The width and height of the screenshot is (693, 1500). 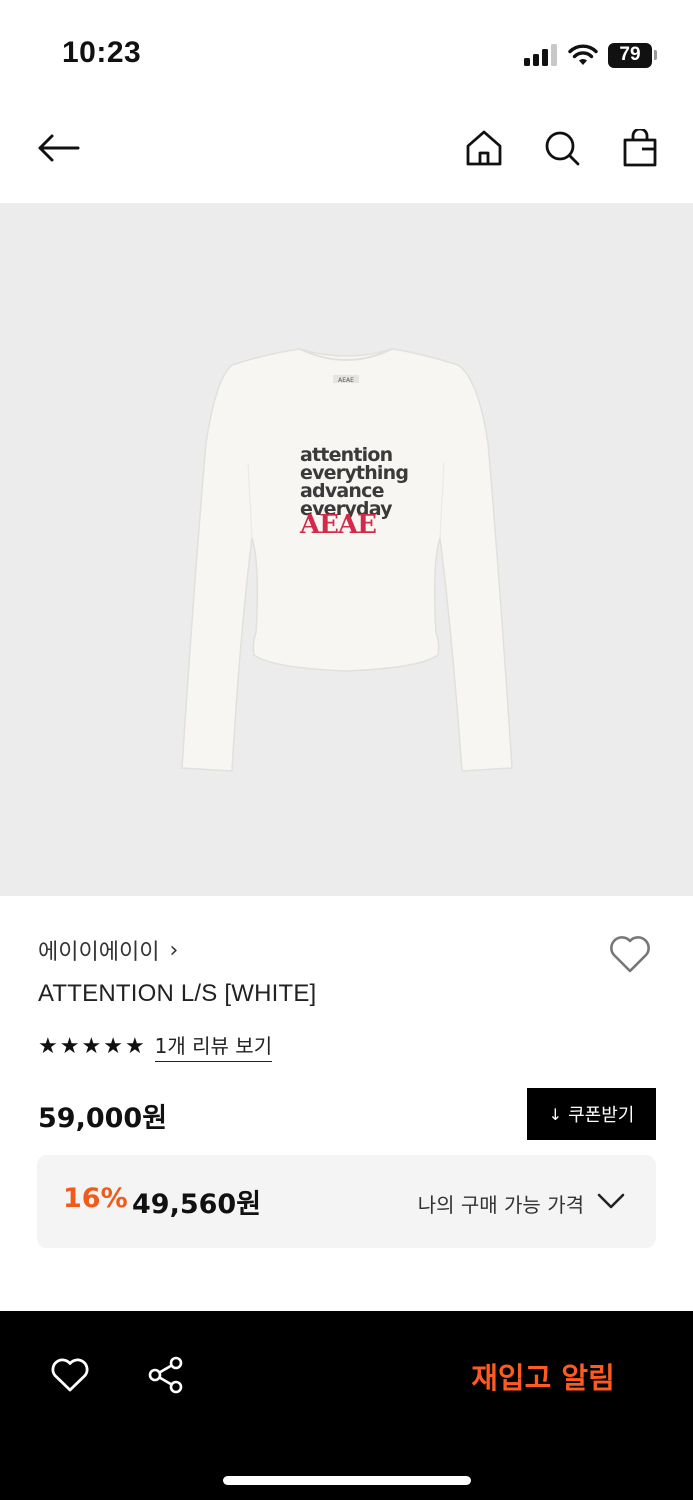 What do you see at coordinates (102, 52) in the screenshot?
I see `status-time: 10:23` at bounding box center [102, 52].